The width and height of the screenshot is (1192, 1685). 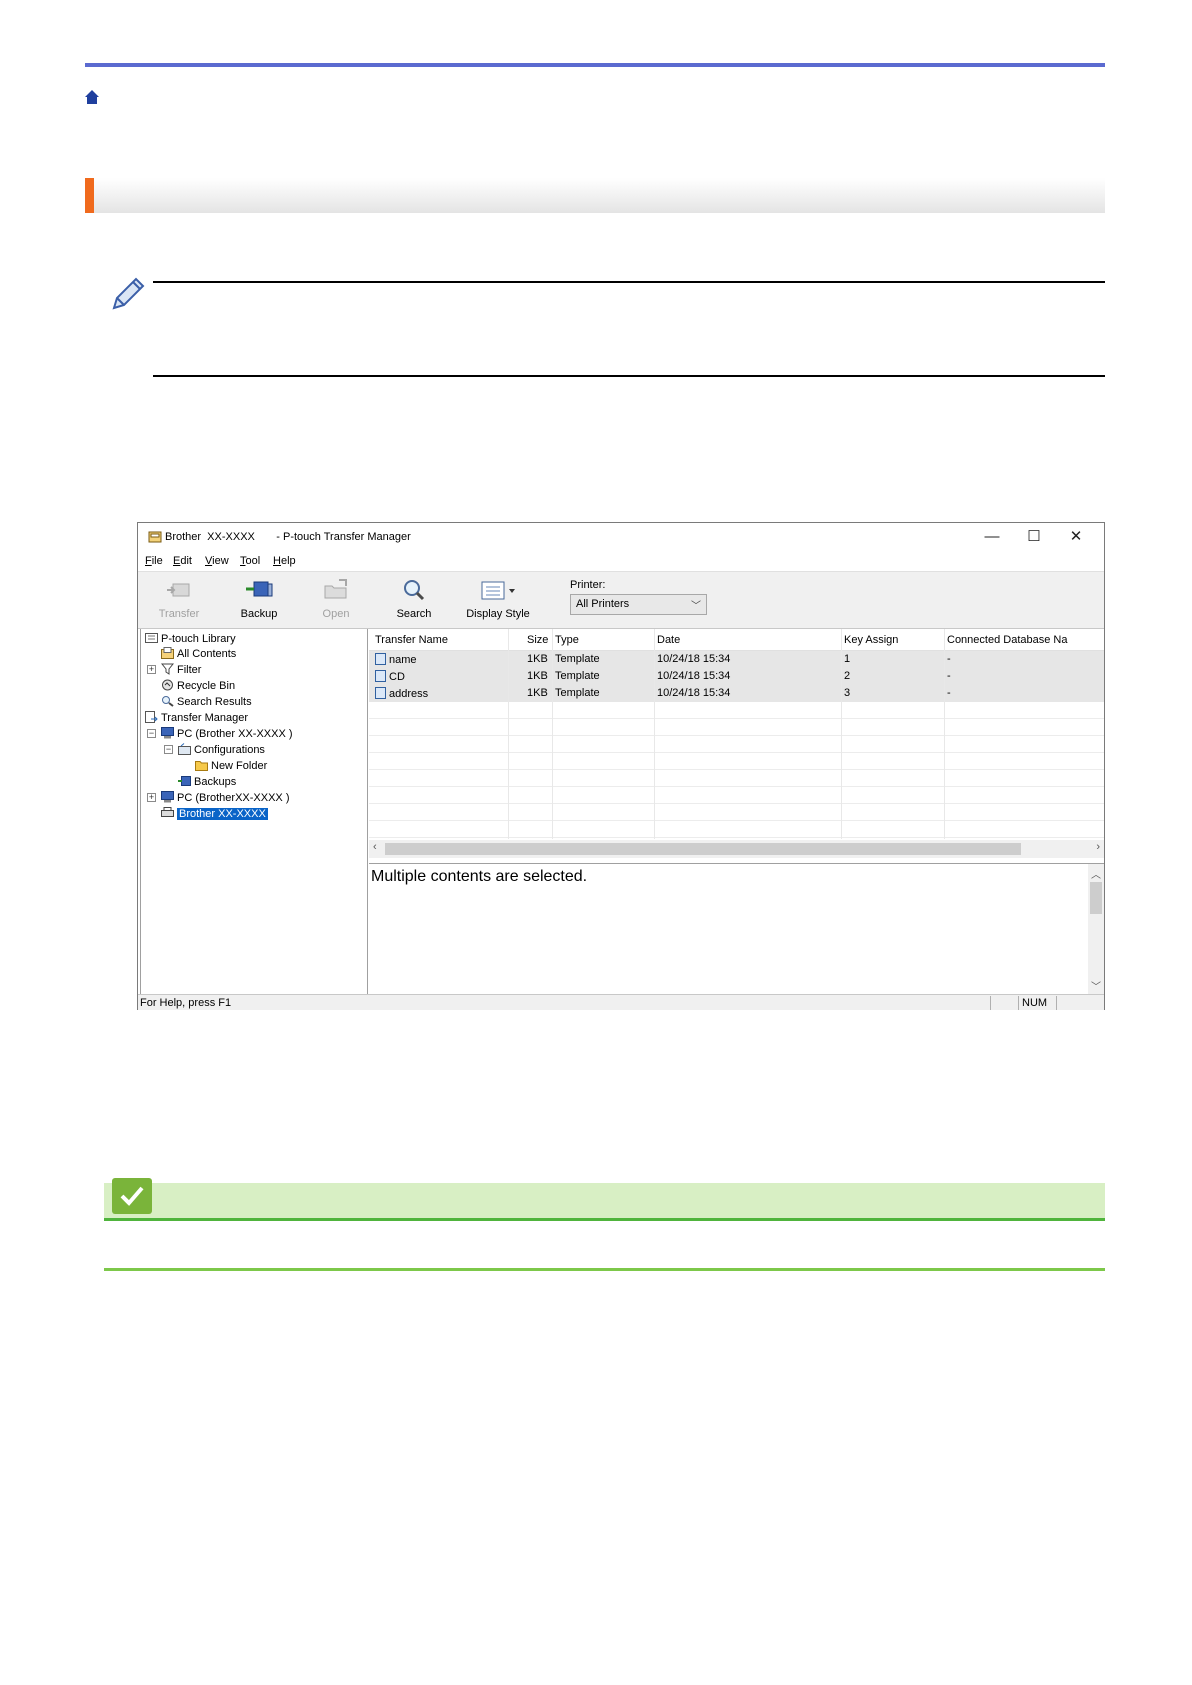 I want to click on top-rule, so click(x=595, y=65).